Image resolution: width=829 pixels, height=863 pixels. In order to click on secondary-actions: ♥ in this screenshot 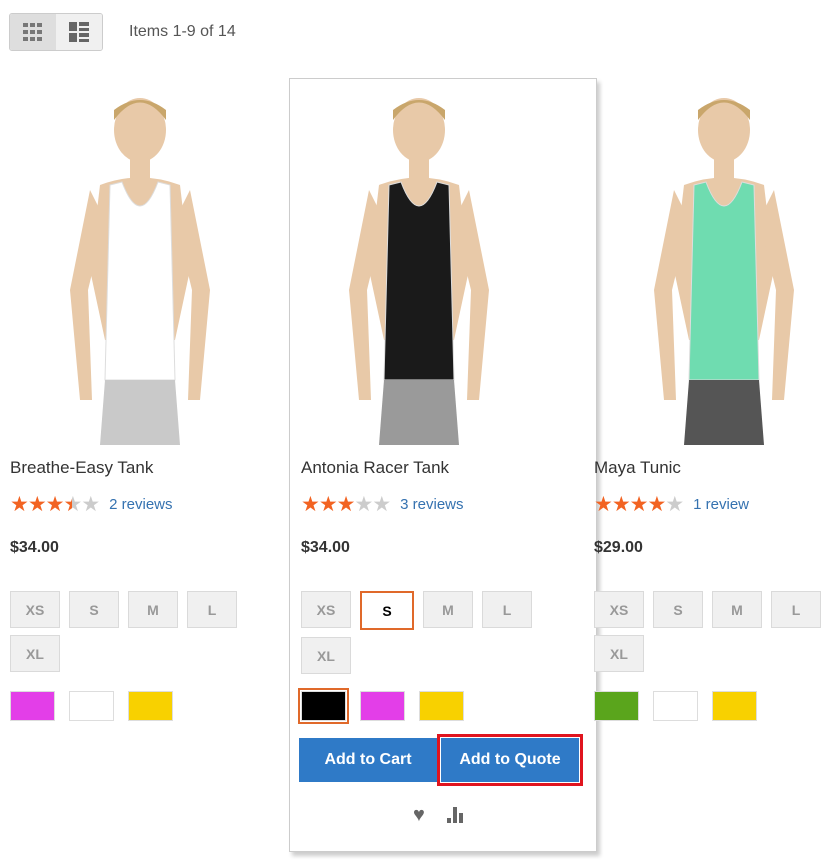, I will do `click(440, 815)`.